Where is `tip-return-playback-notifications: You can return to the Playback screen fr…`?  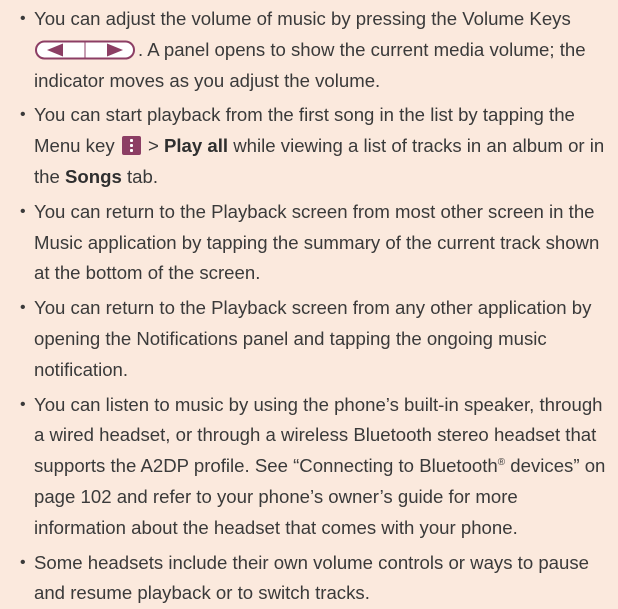
tip-return-playback-notifications: You can return to the Playback screen fr… is located at coordinates (315, 339).